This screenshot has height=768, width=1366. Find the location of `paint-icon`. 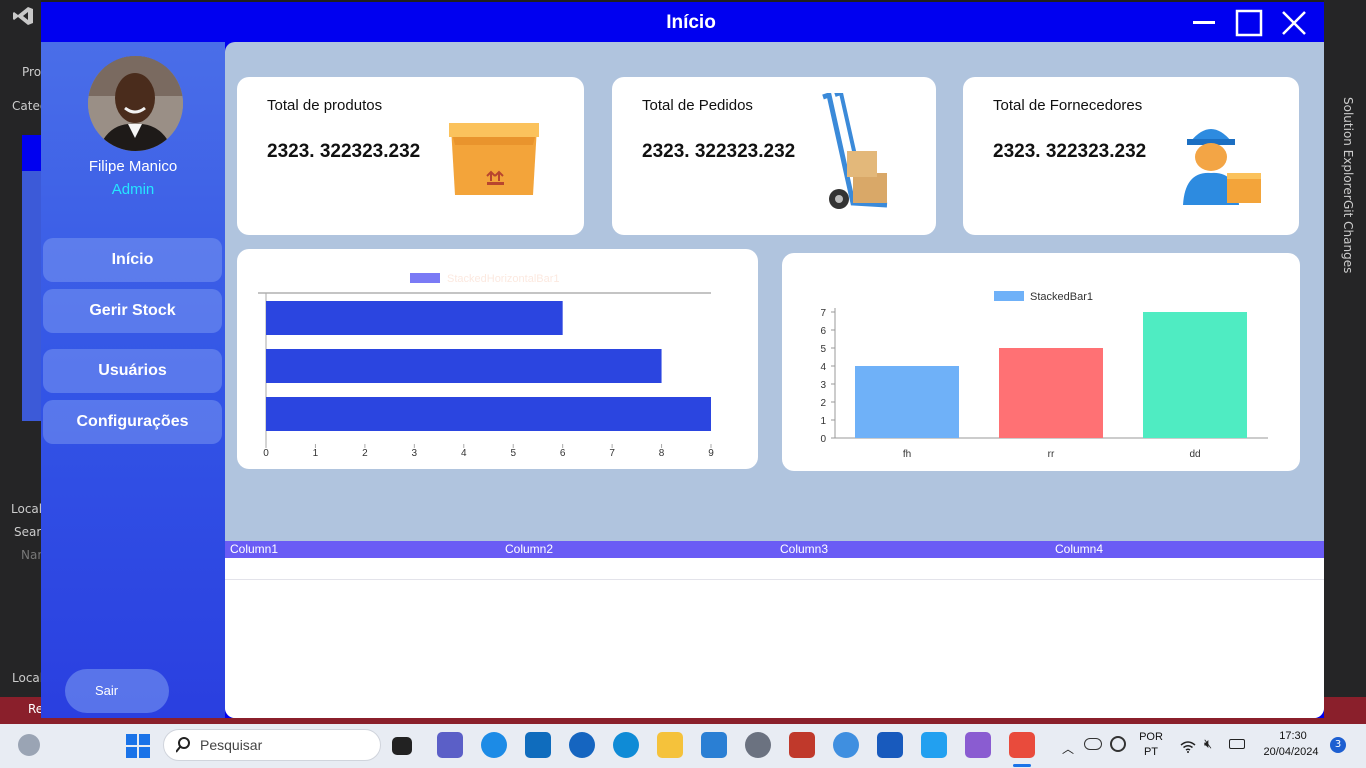

paint-icon is located at coordinates (846, 745).